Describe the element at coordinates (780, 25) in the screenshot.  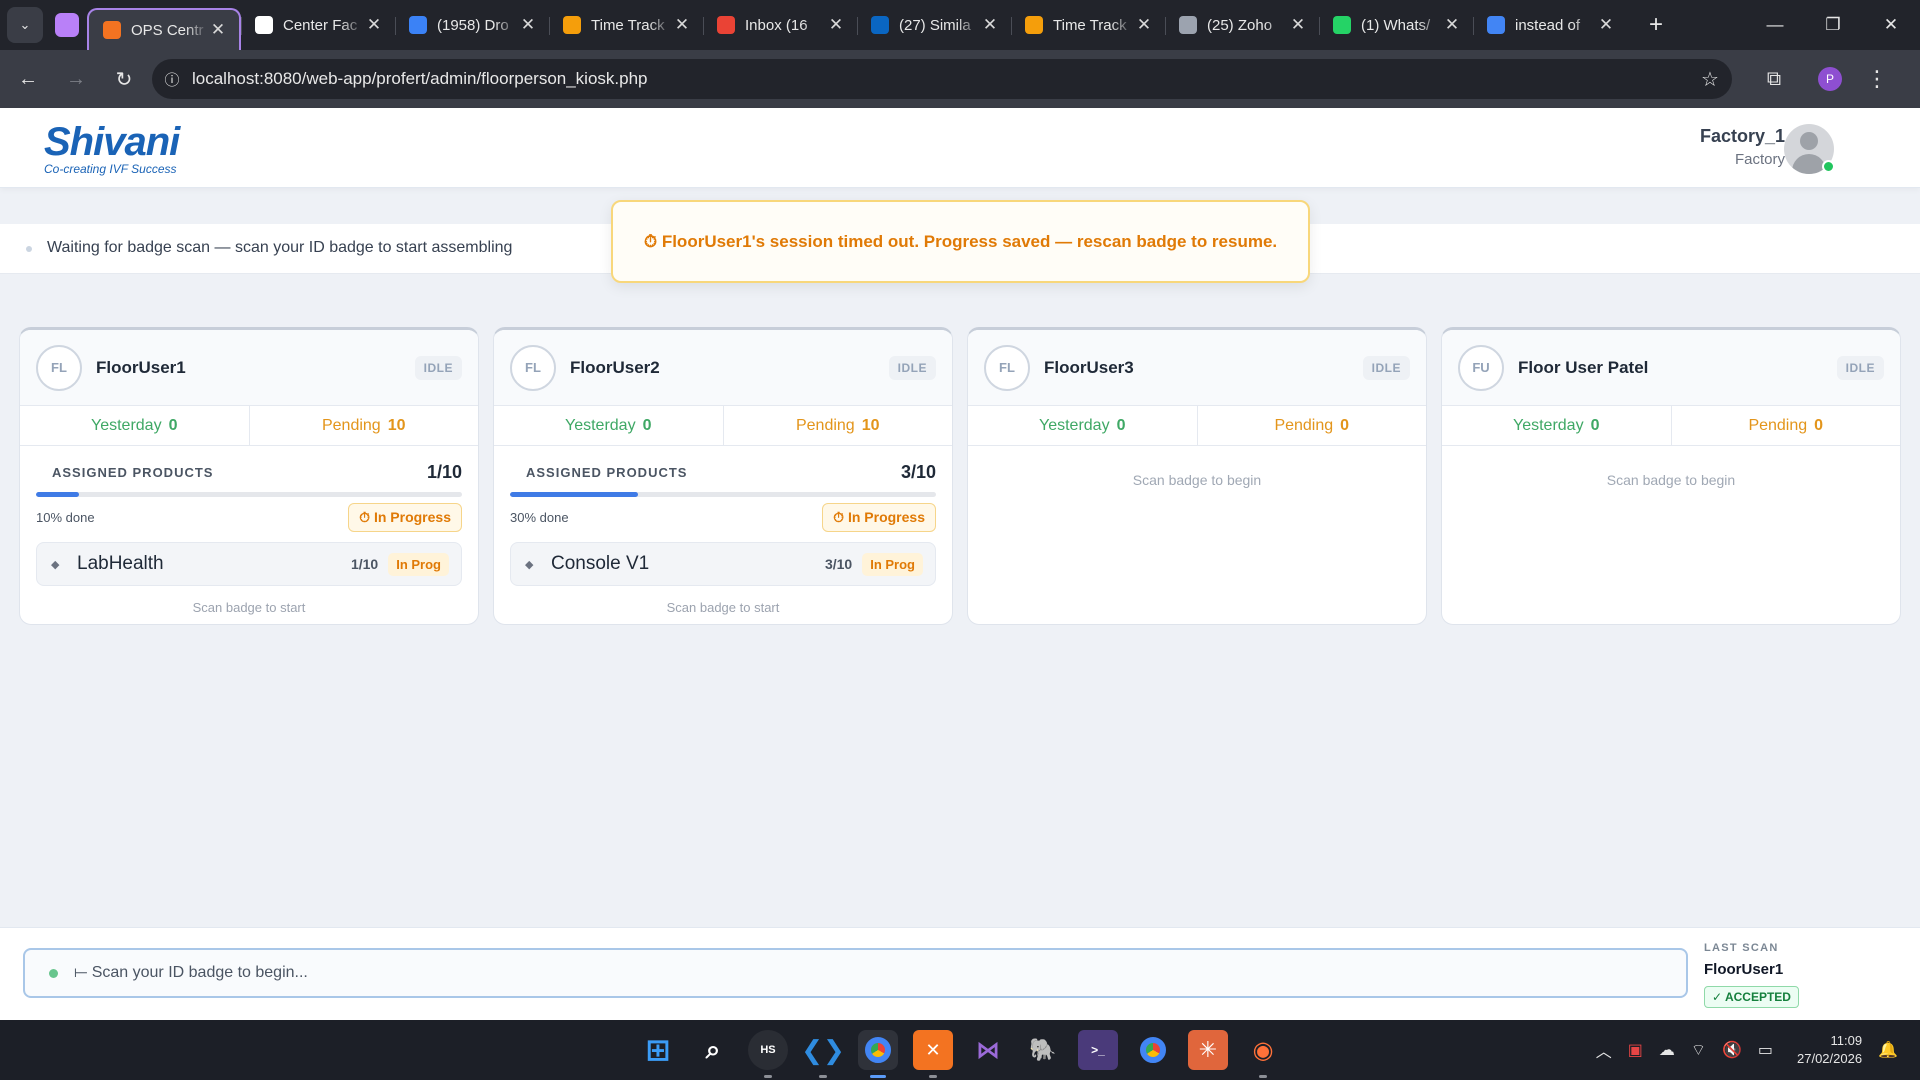
I see `browser-tab: Inbox (16 ✕` at that location.